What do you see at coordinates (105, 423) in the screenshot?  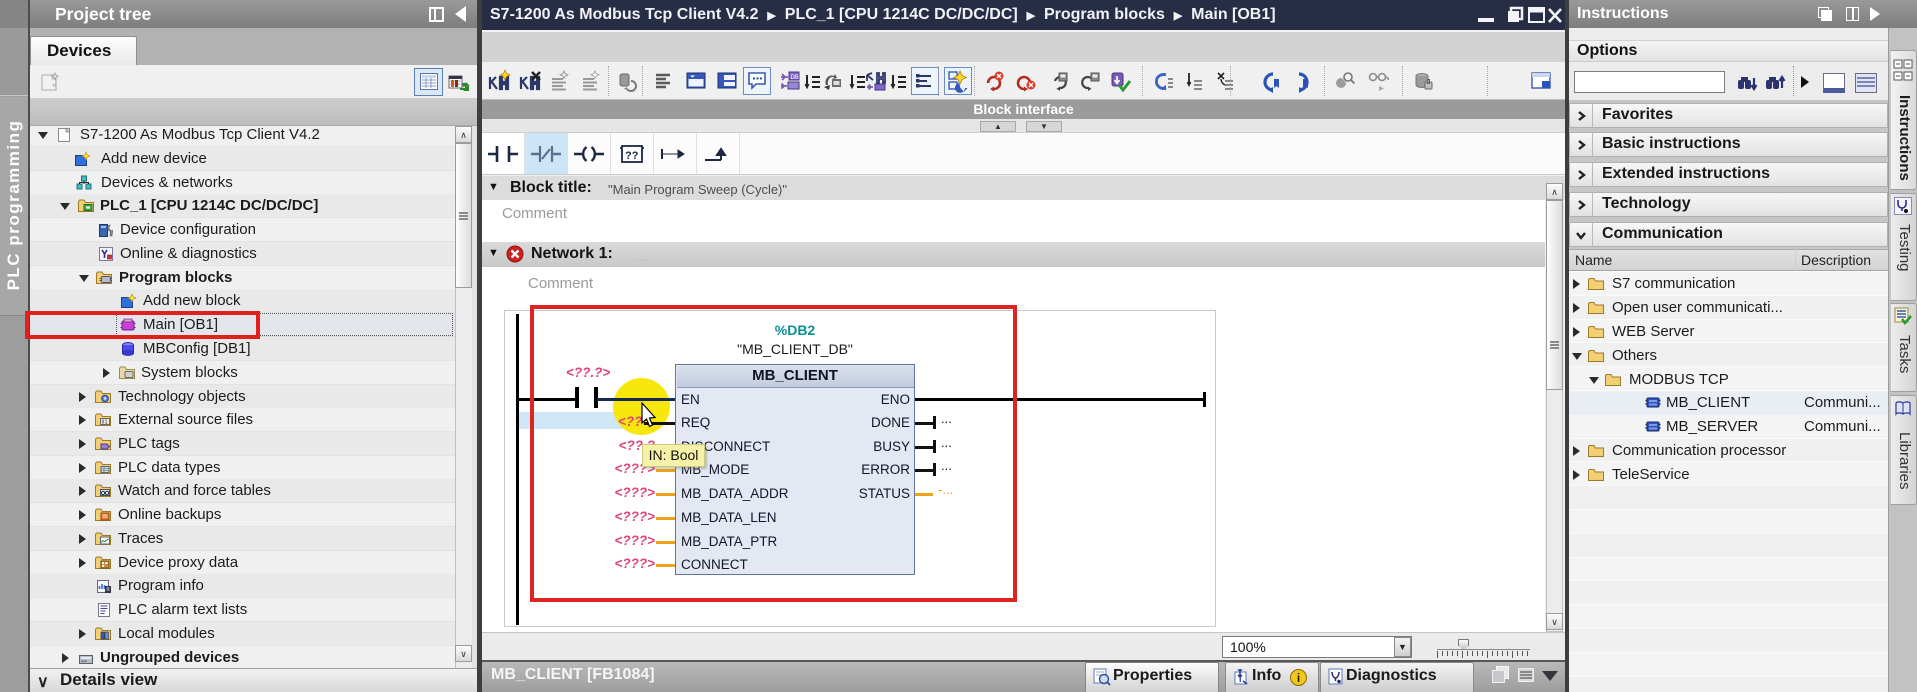 I see `svg-text: 01` at bounding box center [105, 423].